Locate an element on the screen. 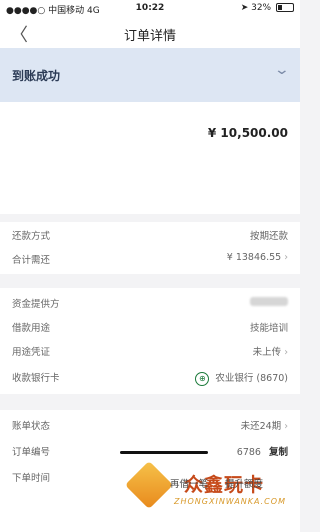 This screenshot has height=532, width=320. voucher-label: 用途凭证 is located at coordinates (31, 352).